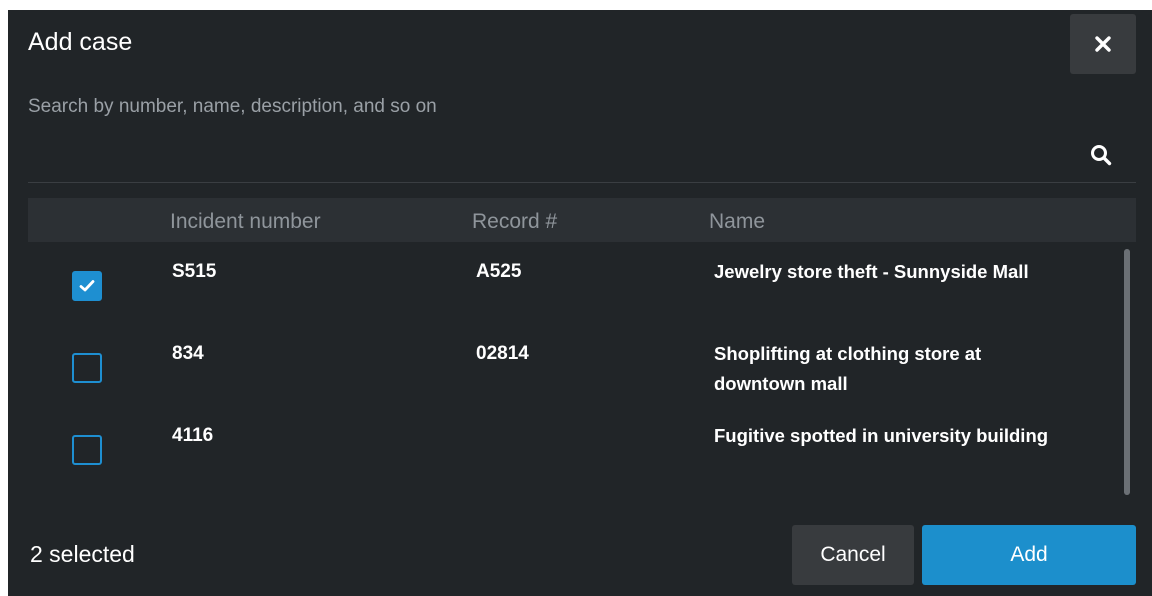 The width and height of the screenshot is (1152, 596). I want to click on search-input, so click(553, 125).